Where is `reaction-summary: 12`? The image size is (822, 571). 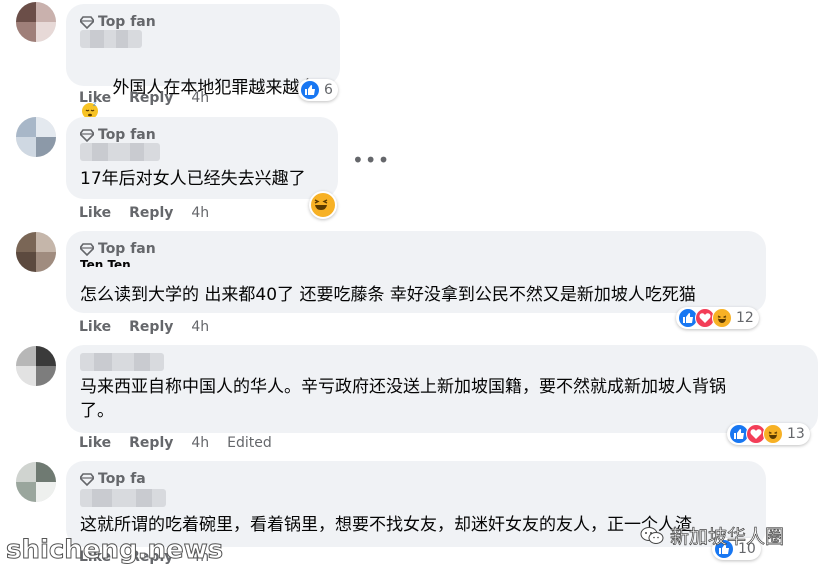
reaction-summary: 12 is located at coordinates (717, 318).